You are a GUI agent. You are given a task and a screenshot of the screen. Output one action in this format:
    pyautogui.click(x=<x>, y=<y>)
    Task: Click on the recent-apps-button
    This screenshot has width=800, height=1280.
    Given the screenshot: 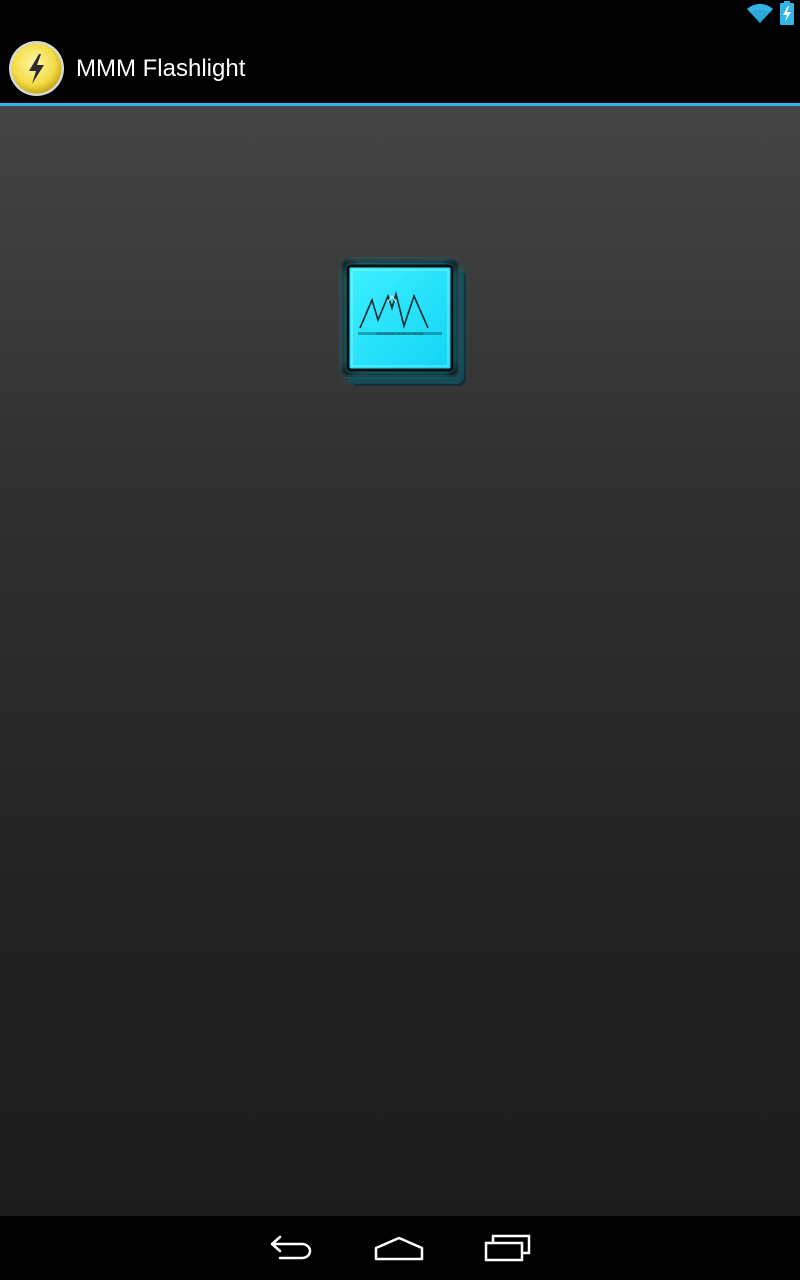 What is the action you would take?
    pyautogui.click(x=508, y=1250)
    